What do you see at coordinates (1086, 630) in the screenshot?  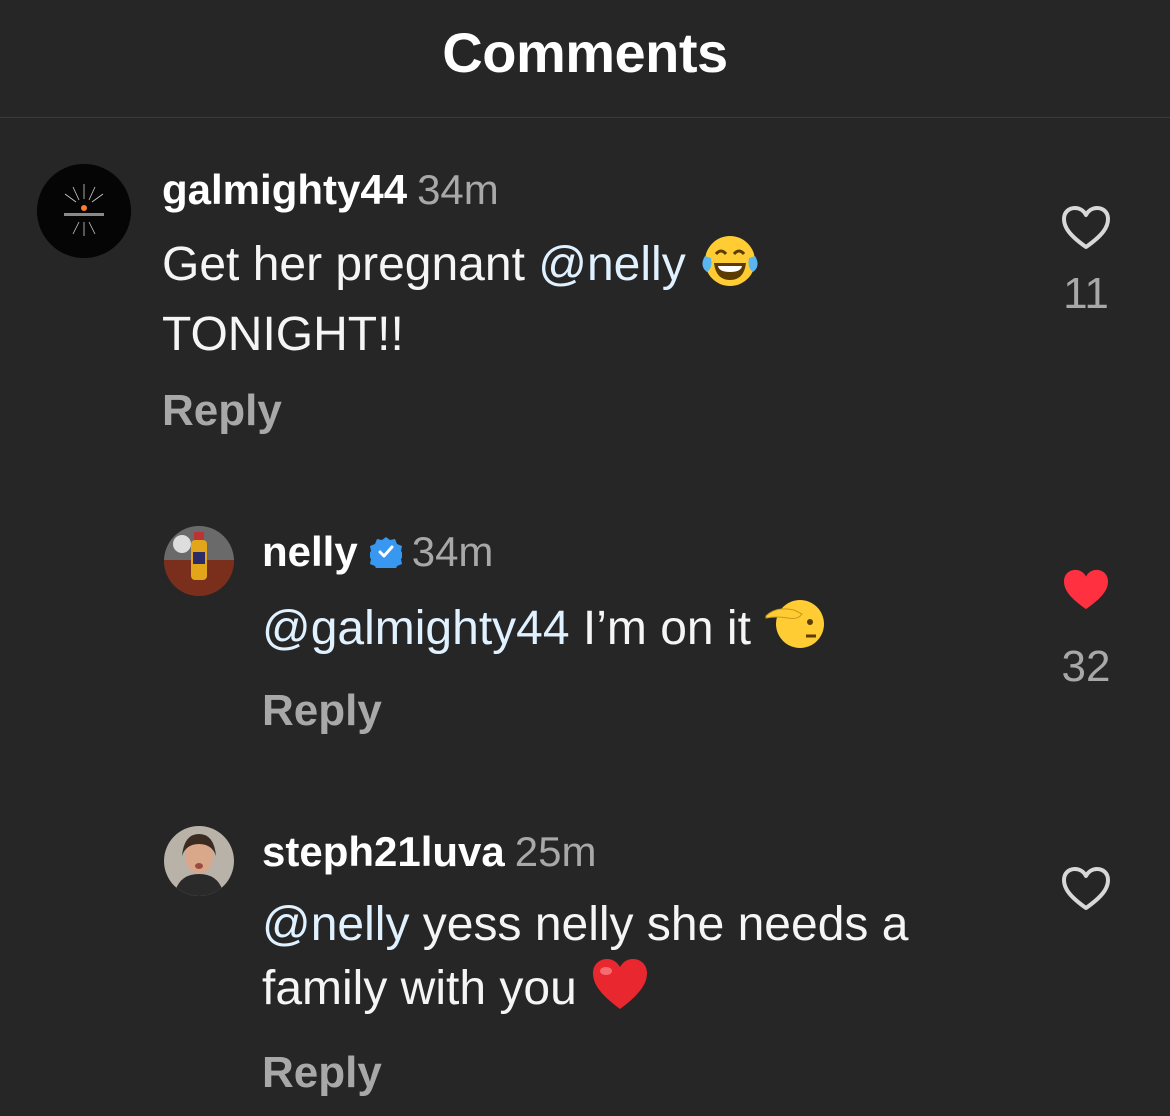 I see `like-button: 32` at bounding box center [1086, 630].